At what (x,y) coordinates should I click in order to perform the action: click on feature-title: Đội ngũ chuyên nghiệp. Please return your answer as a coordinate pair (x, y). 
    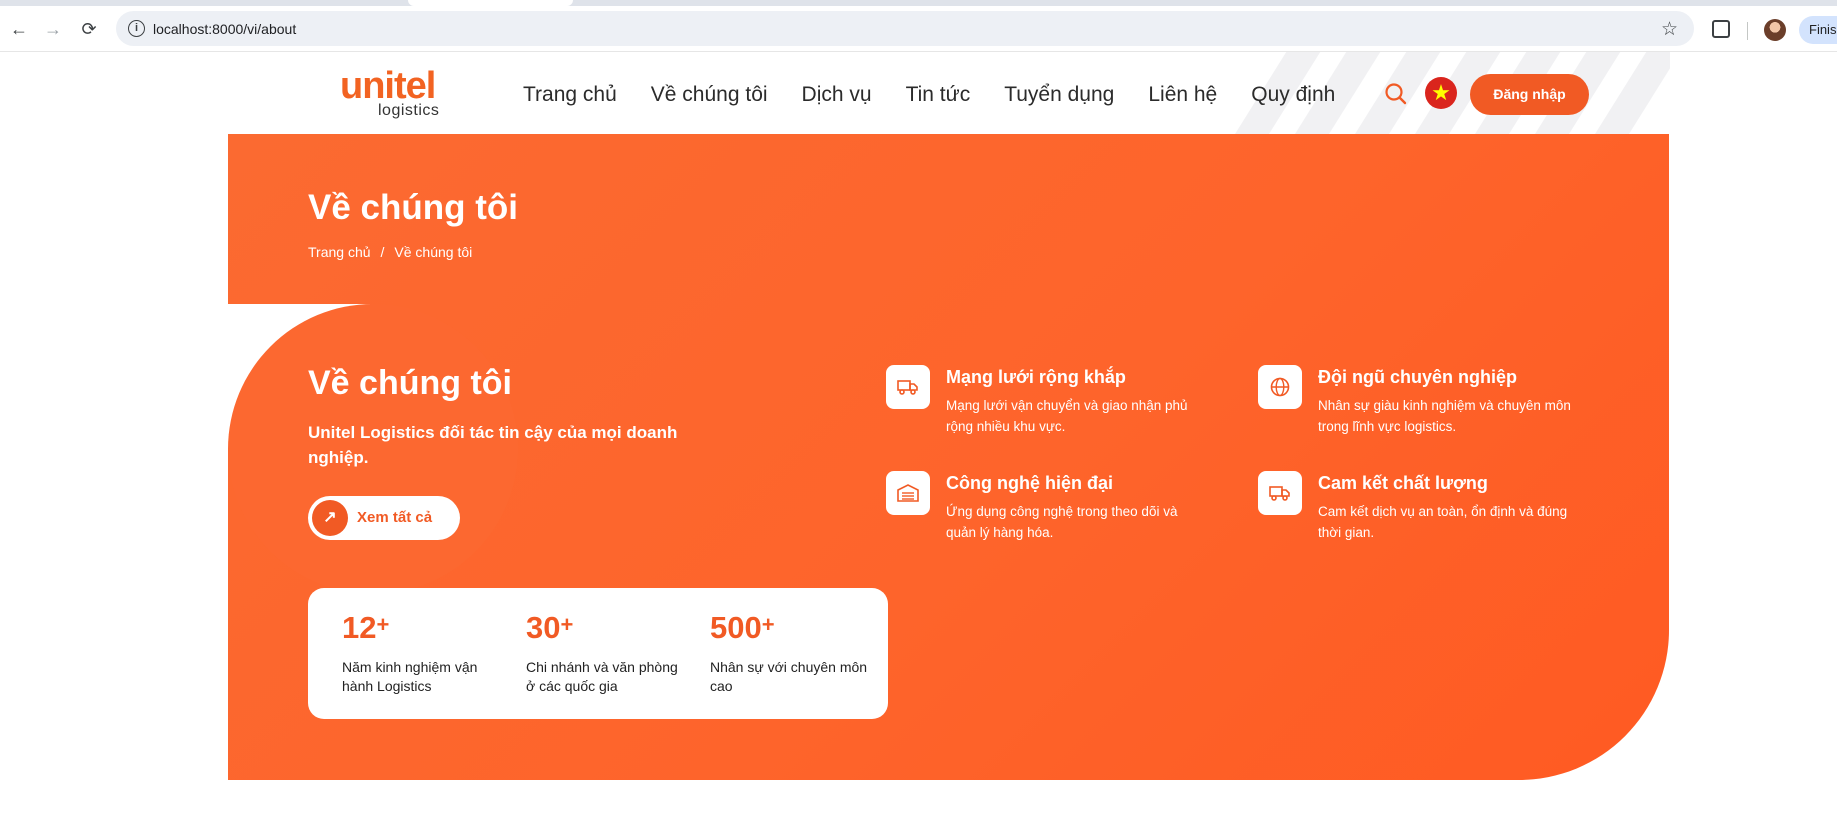
    Looking at the image, I should click on (1417, 377).